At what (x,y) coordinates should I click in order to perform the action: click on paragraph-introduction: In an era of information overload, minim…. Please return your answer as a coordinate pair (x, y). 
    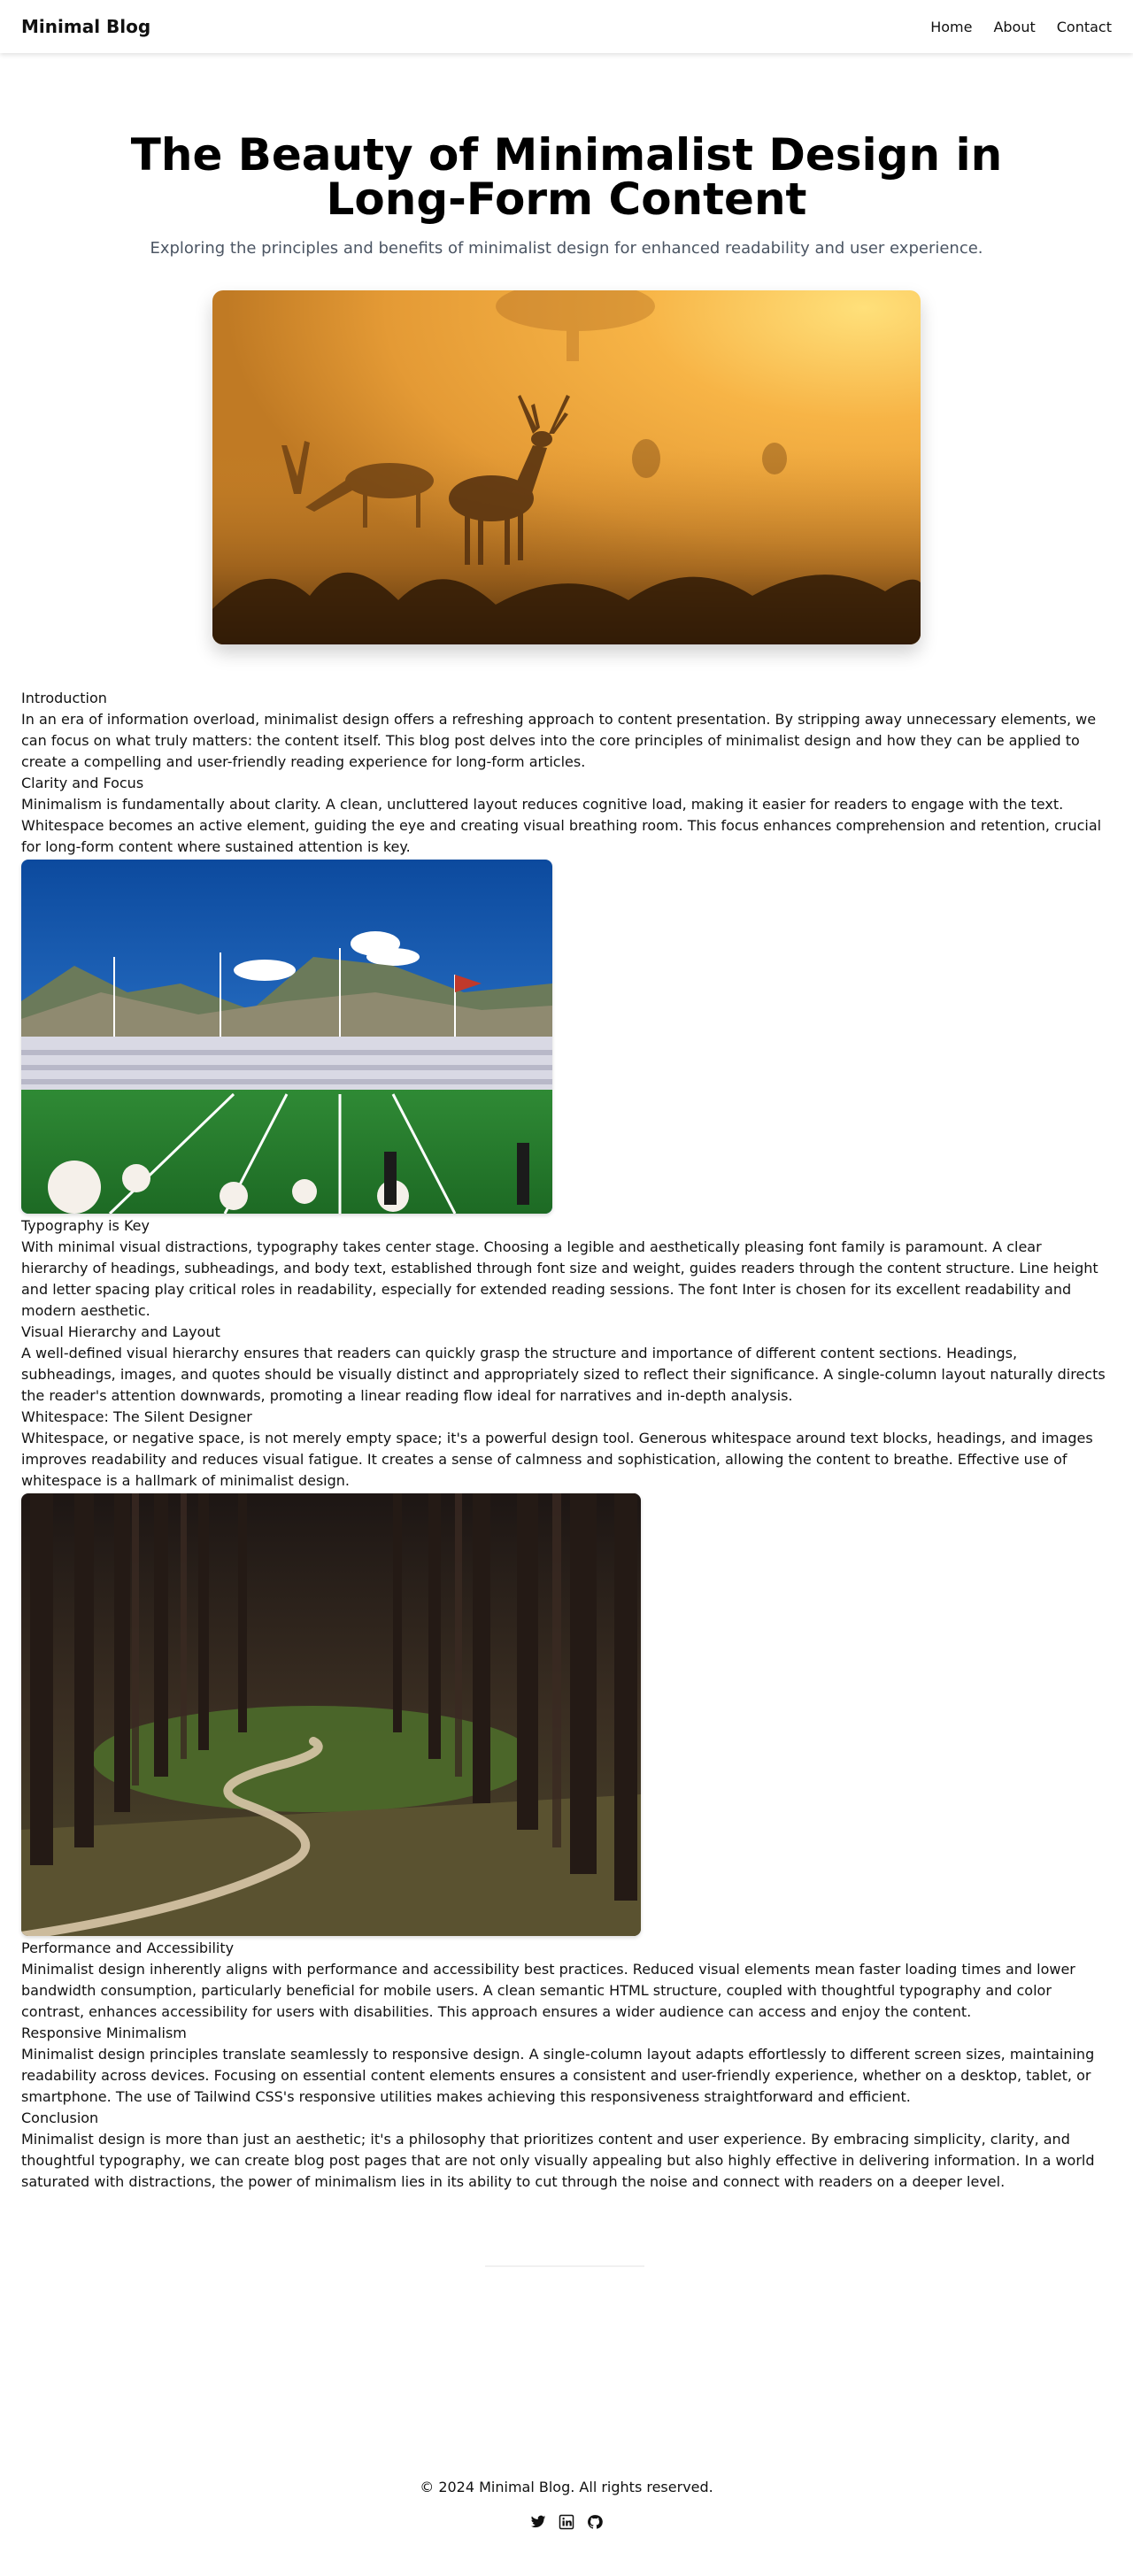
    Looking at the image, I should click on (559, 740).